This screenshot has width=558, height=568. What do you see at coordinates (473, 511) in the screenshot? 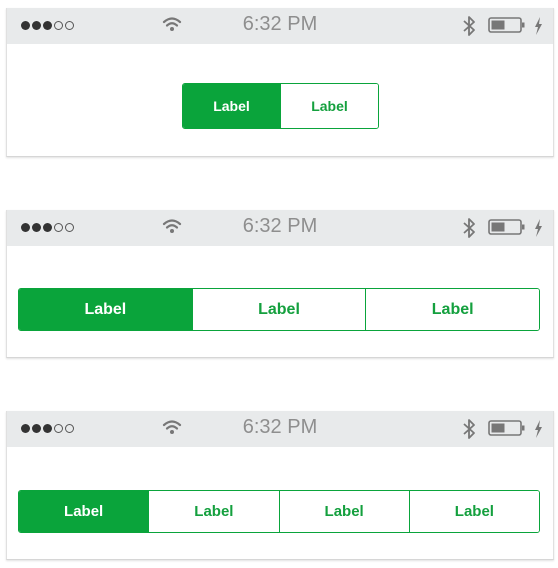
I see `segment-4: Label` at bounding box center [473, 511].